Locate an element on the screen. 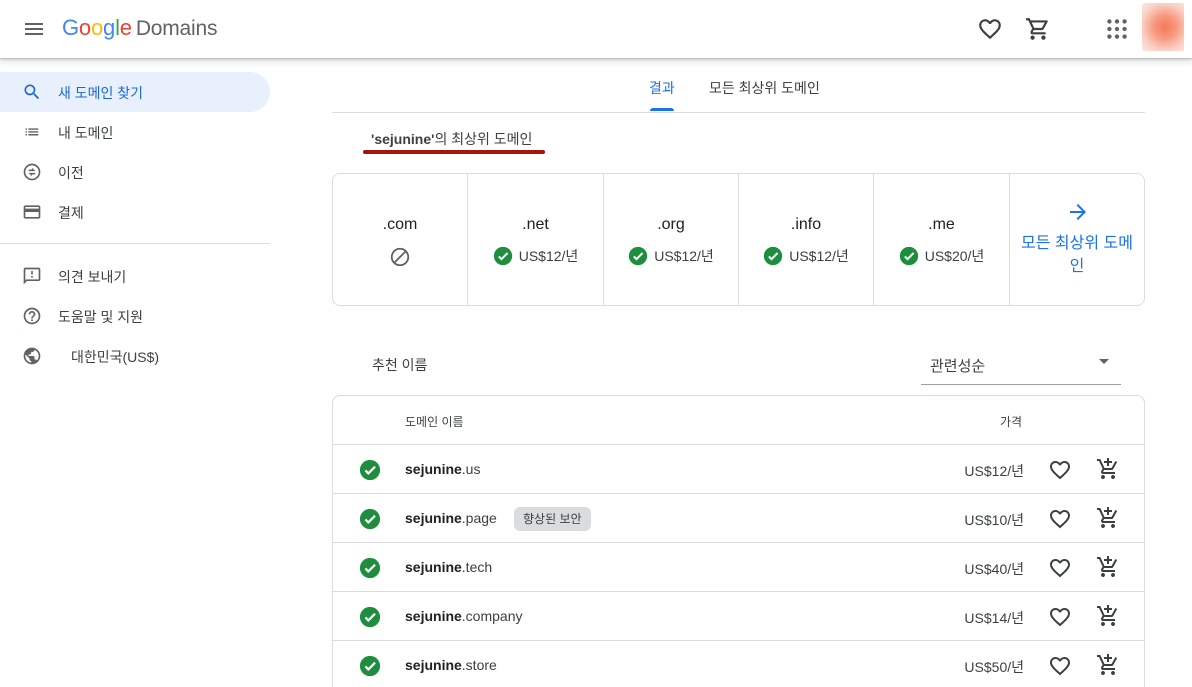  annotation-underline is located at coordinates (454, 152).